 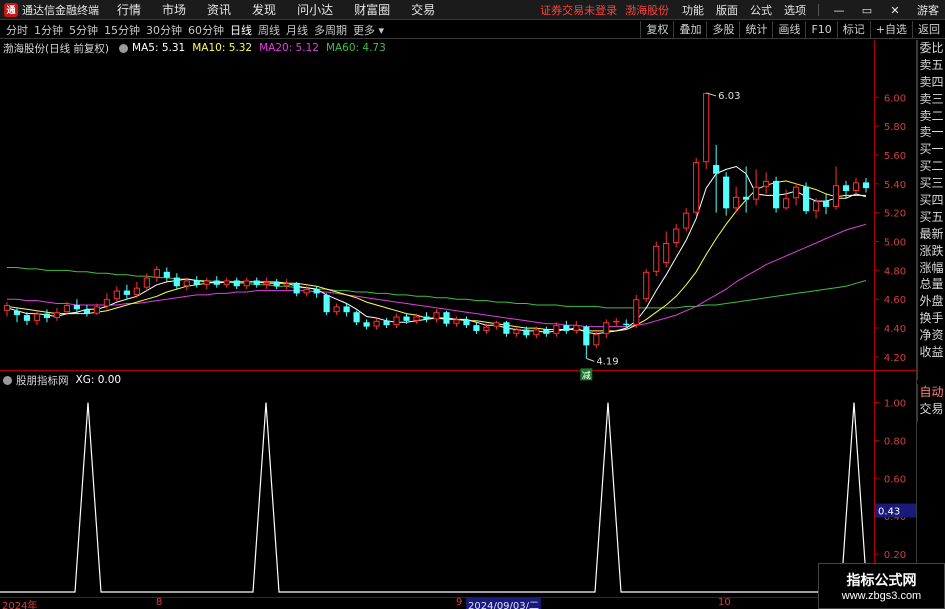 I want to click on tool-multi-stock: 多股, so click(x=722, y=30).